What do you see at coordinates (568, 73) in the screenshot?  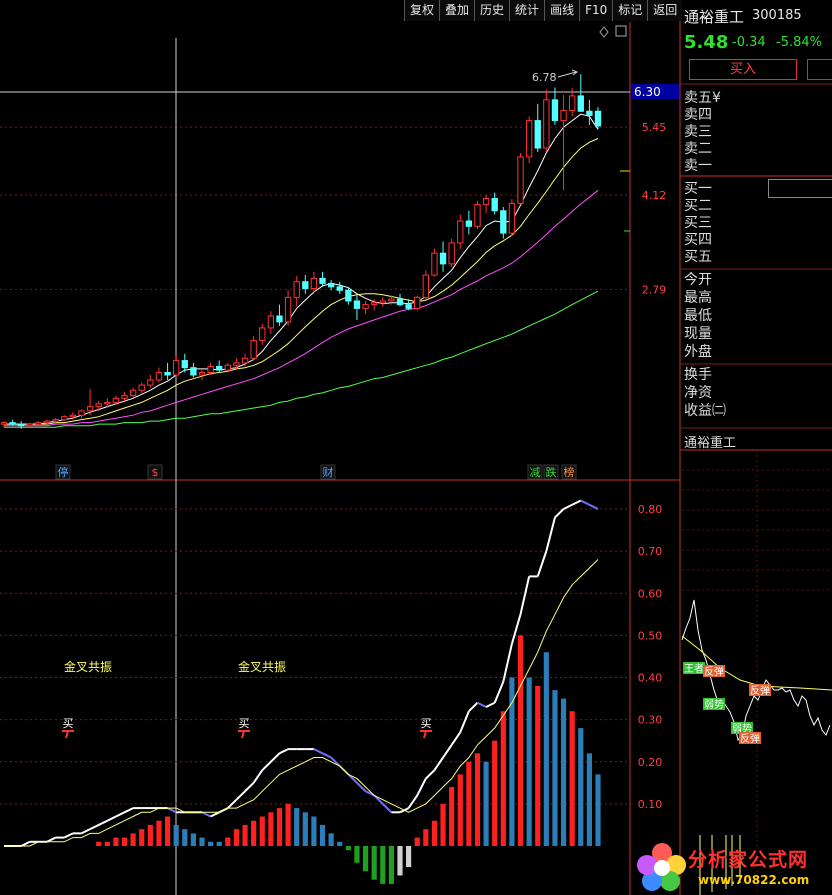 I see `peak-arrow-icon` at bounding box center [568, 73].